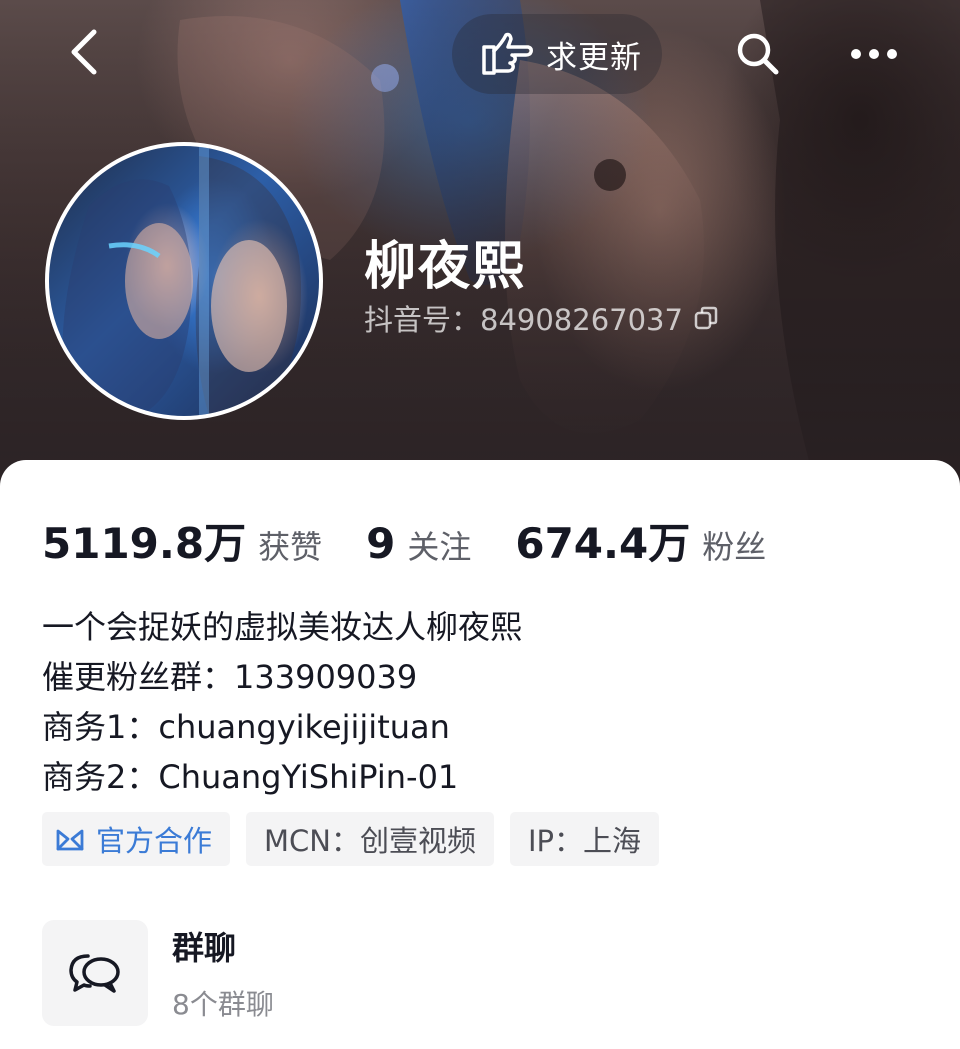  Describe the element at coordinates (230, 677) in the screenshot. I see `bio-line: 催更粉丝群：133909039` at that location.